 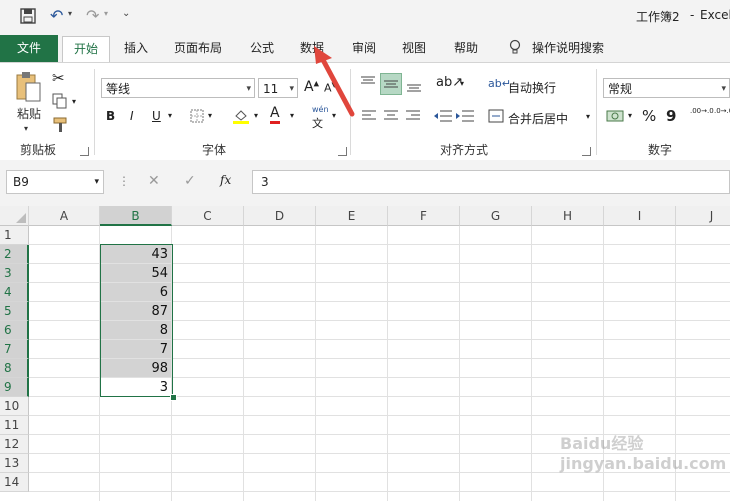 I want to click on undo-dropdown-icon: ▾, so click(x=70, y=13).